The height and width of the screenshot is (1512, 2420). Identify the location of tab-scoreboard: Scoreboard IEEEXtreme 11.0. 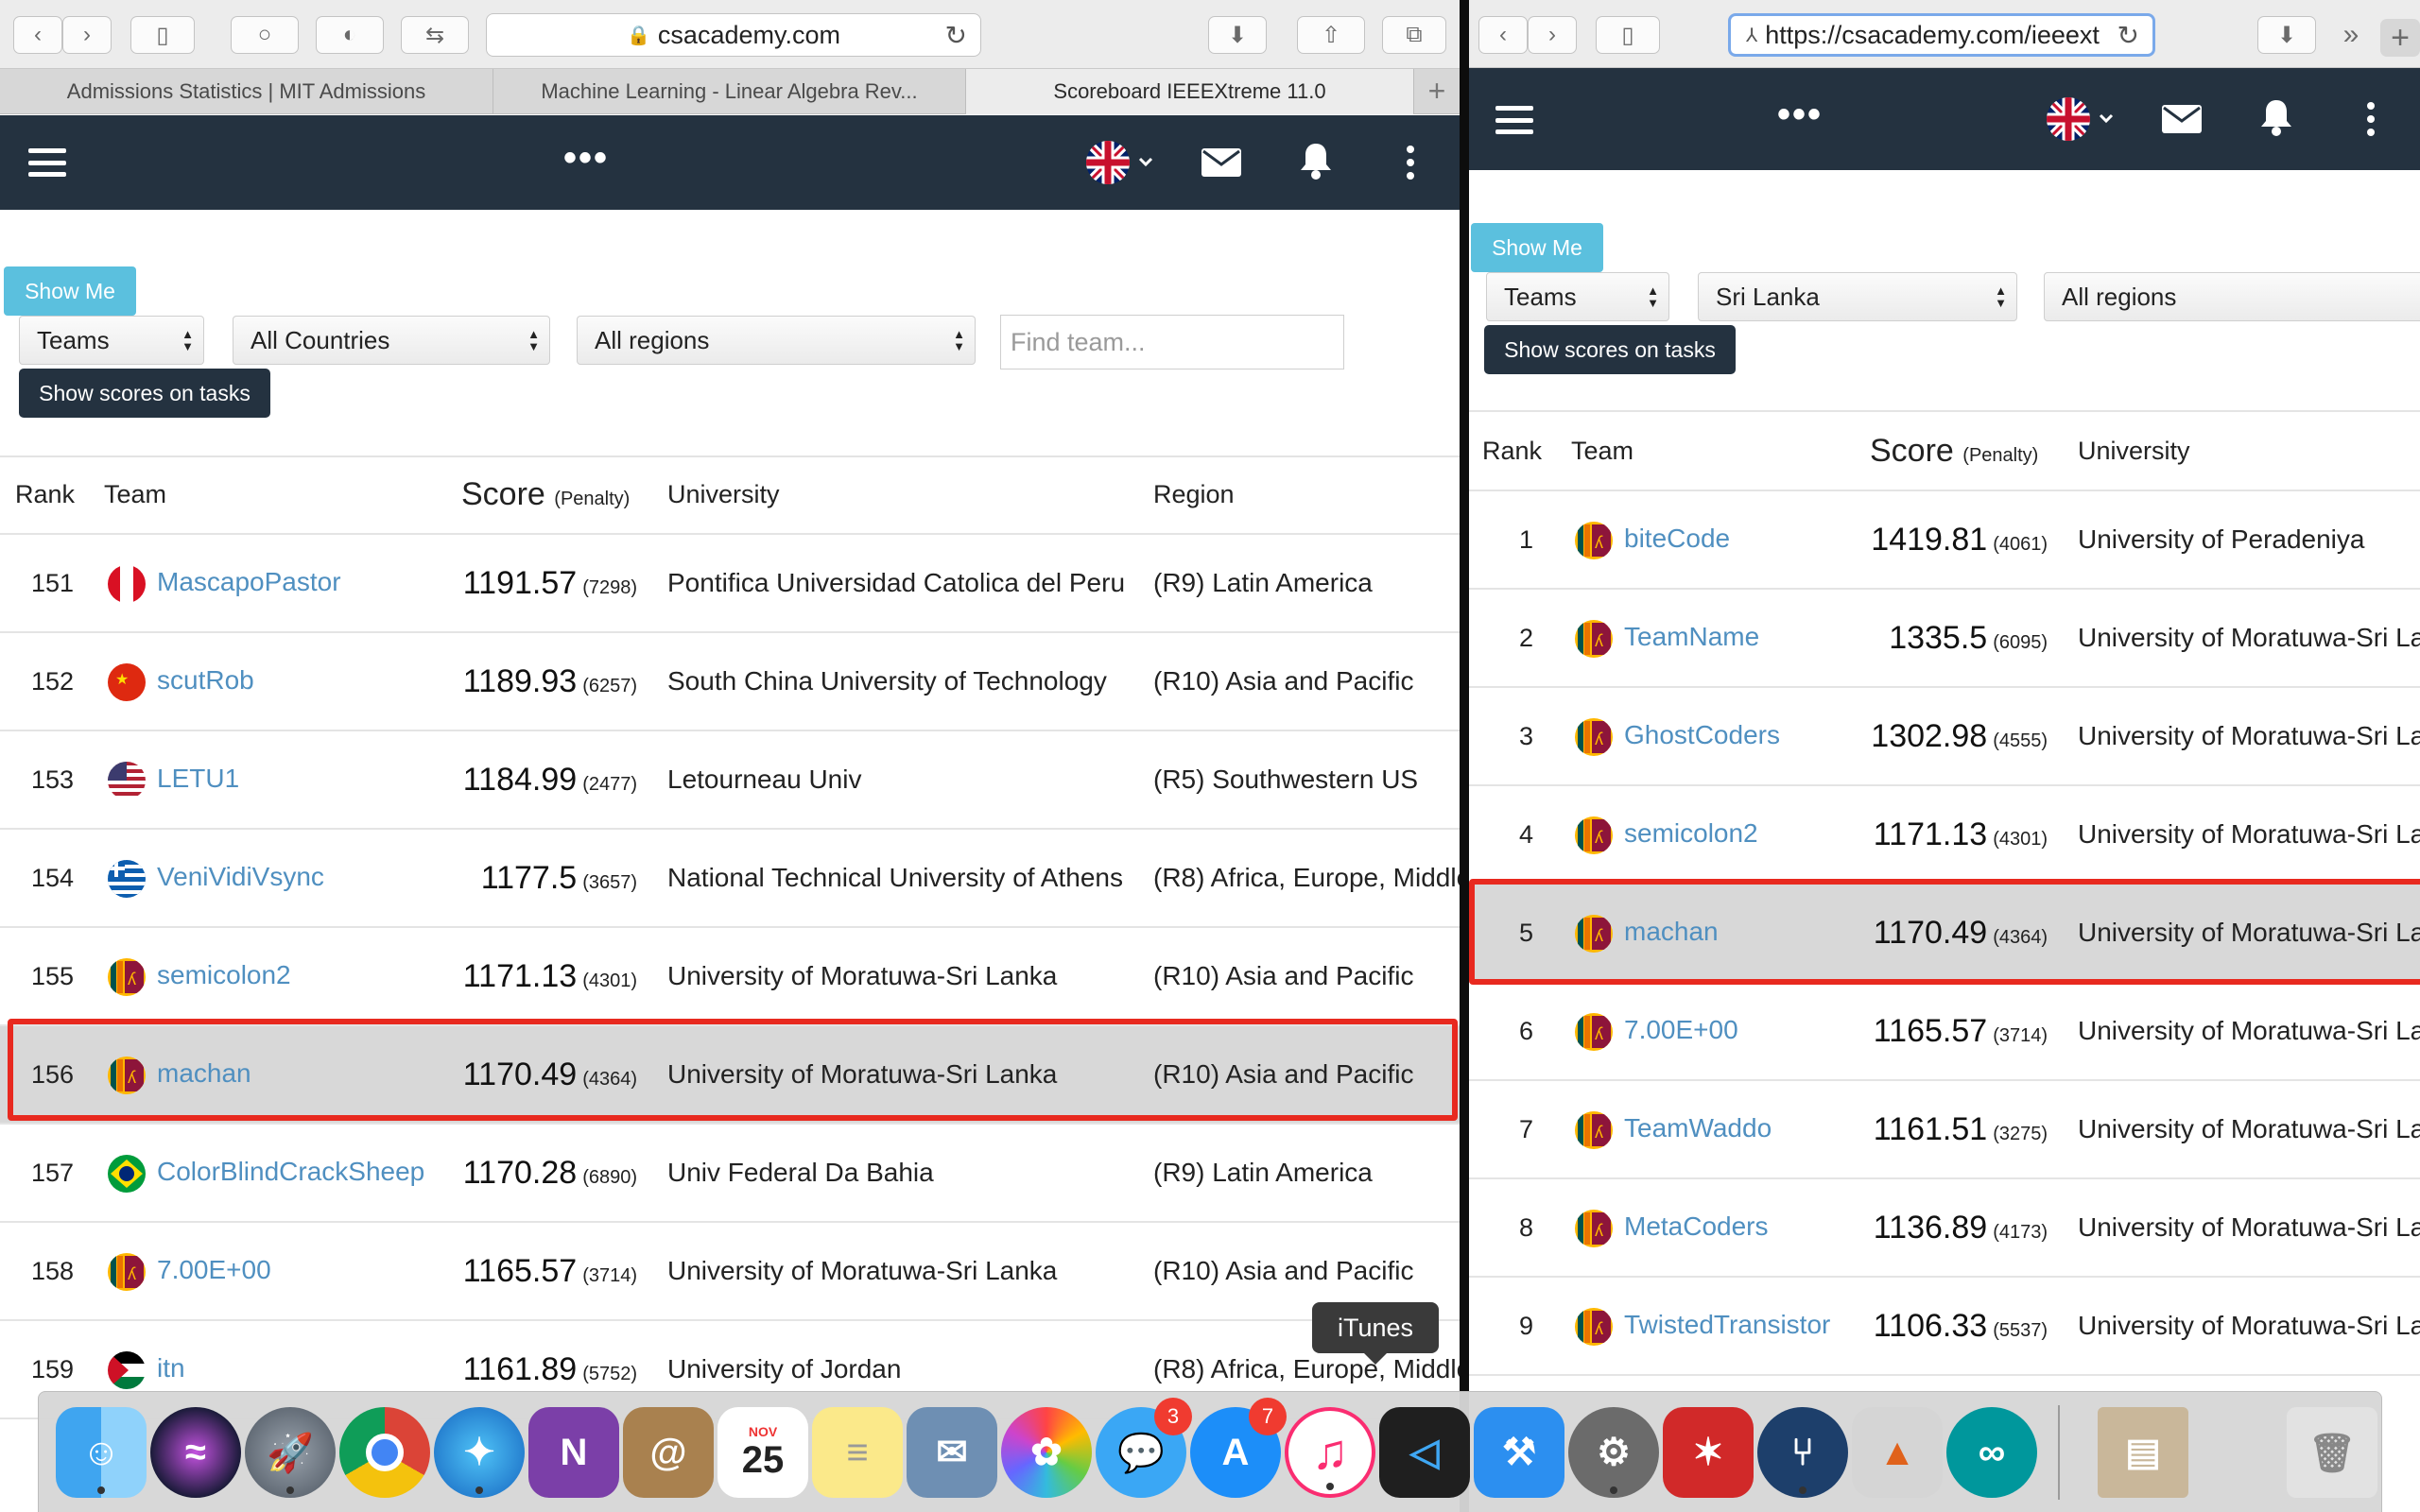
(1190, 91).